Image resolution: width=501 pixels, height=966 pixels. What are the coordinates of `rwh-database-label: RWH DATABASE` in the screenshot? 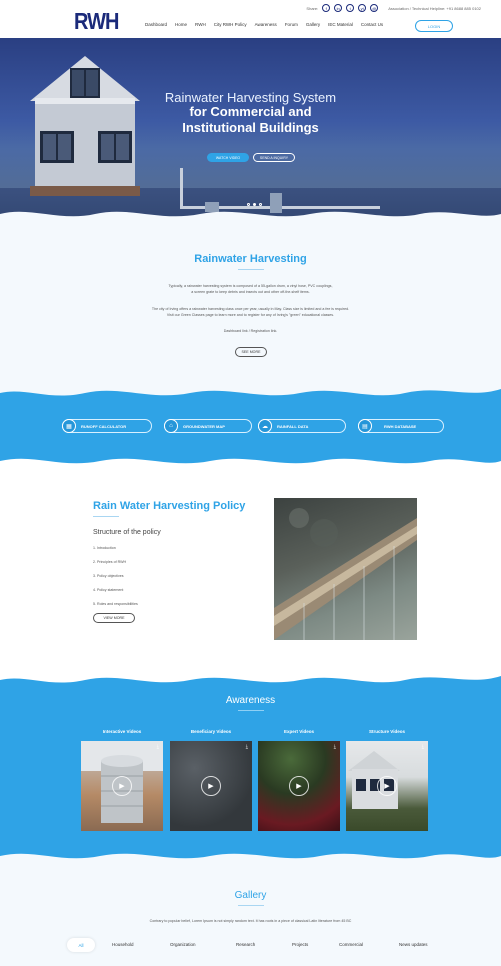 It's located at (400, 426).